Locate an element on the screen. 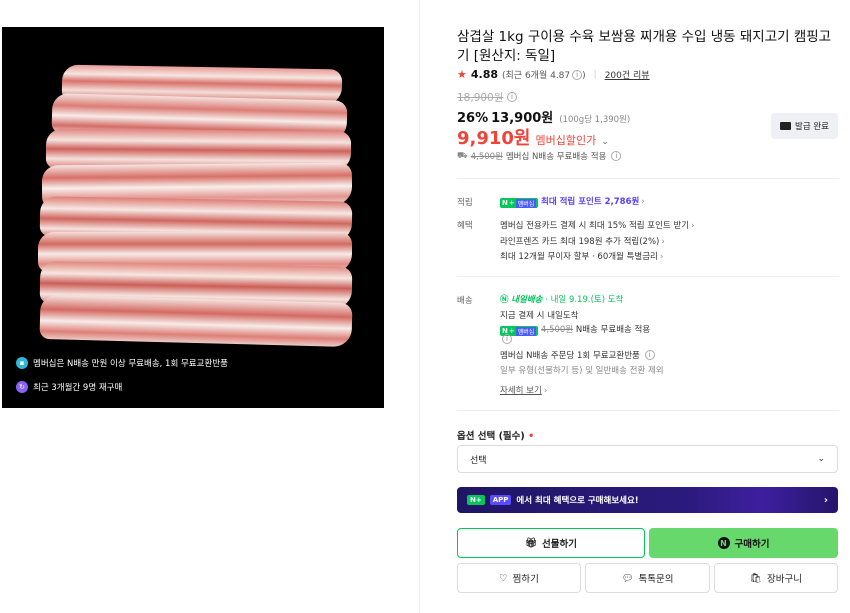 This screenshot has height=613, width=850. talk-button: 💬︎ 톡톡문의 is located at coordinates (647, 578).